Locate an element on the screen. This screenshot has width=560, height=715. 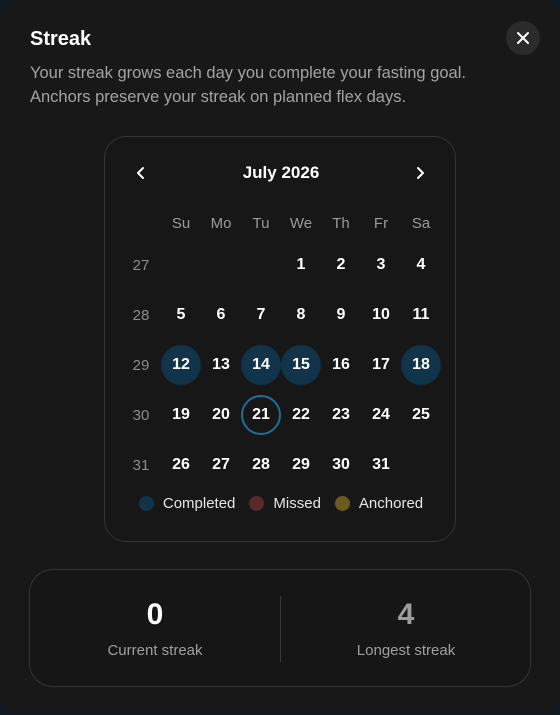
calendar-day: 17 is located at coordinates (381, 365).